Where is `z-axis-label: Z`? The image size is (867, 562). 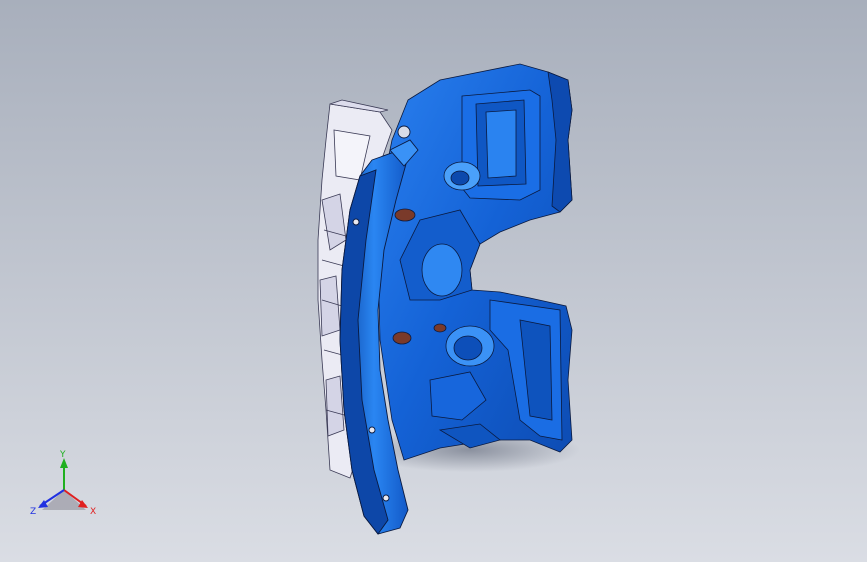
z-axis-label: Z is located at coordinates (33, 512).